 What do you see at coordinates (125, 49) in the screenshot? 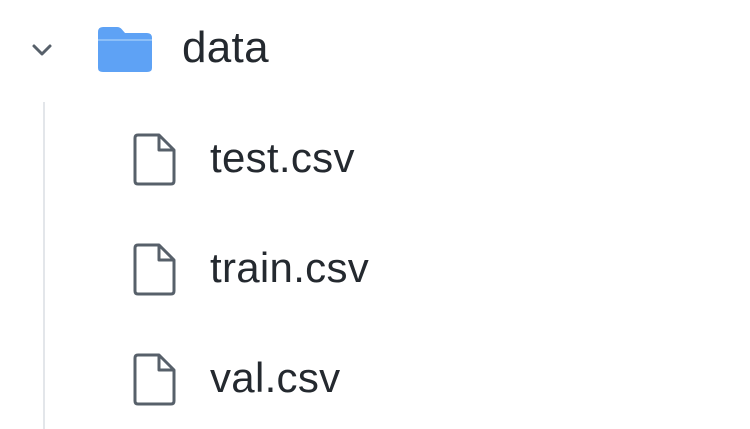
I see `folder-icon` at bounding box center [125, 49].